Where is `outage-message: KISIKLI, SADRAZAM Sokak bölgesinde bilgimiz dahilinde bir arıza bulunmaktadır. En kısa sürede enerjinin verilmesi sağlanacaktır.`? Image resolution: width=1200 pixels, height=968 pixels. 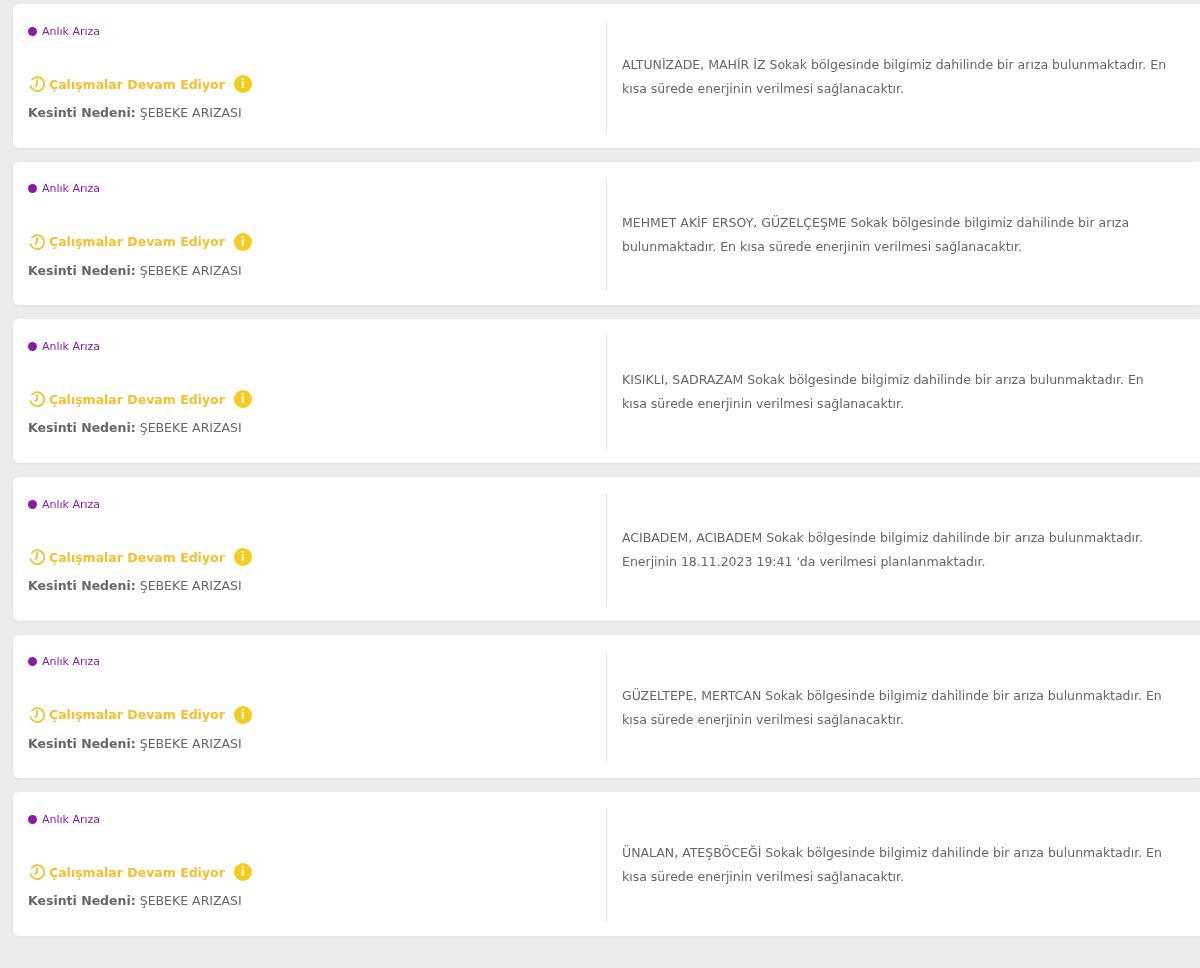 outage-message: KISIKLI, SADRAZAM Sokak bölgesinde bilgimiz dahilinde bir arıza bulunmaktadır. En kısa sürede enerjinin verilmesi sağlanacaktır. is located at coordinates (883, 392).